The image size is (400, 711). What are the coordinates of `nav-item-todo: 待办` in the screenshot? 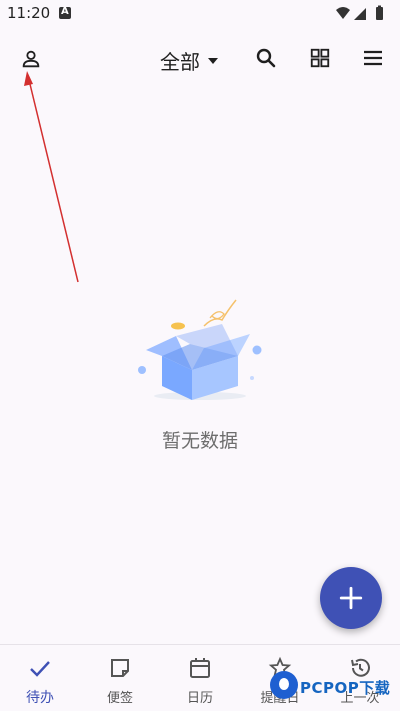 It's located at (40, 678).